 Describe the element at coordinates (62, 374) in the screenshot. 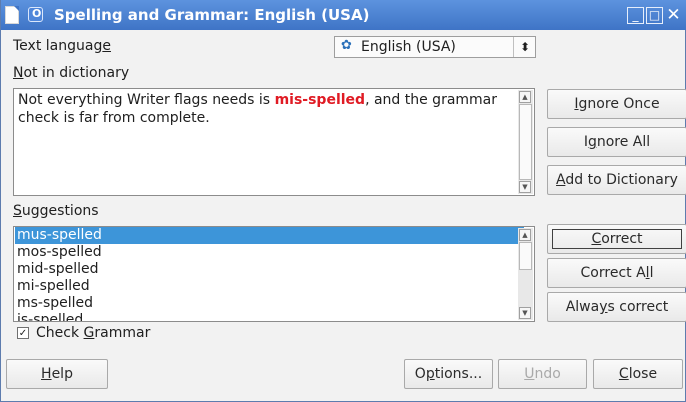

I see `help-post: elp` at that location.